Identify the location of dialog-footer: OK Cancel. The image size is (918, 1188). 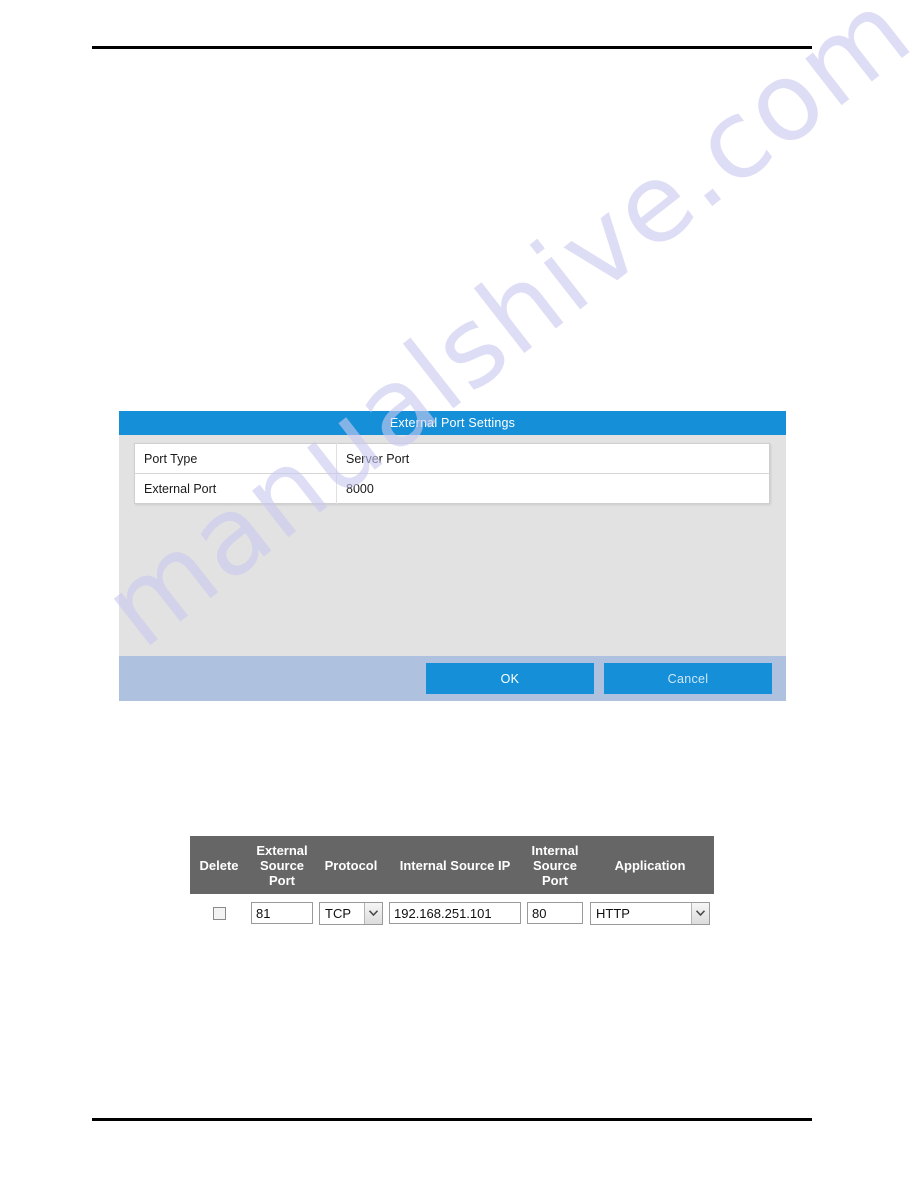
(452, 678).